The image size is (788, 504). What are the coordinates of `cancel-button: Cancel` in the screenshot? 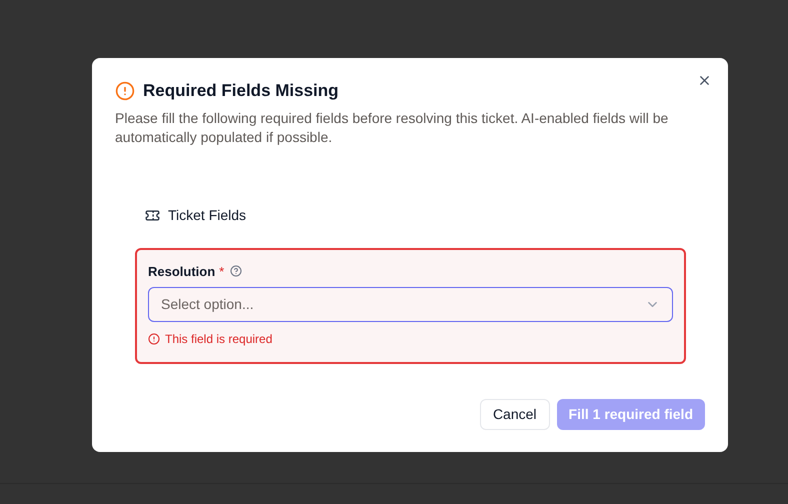 It's located at (515, 414).